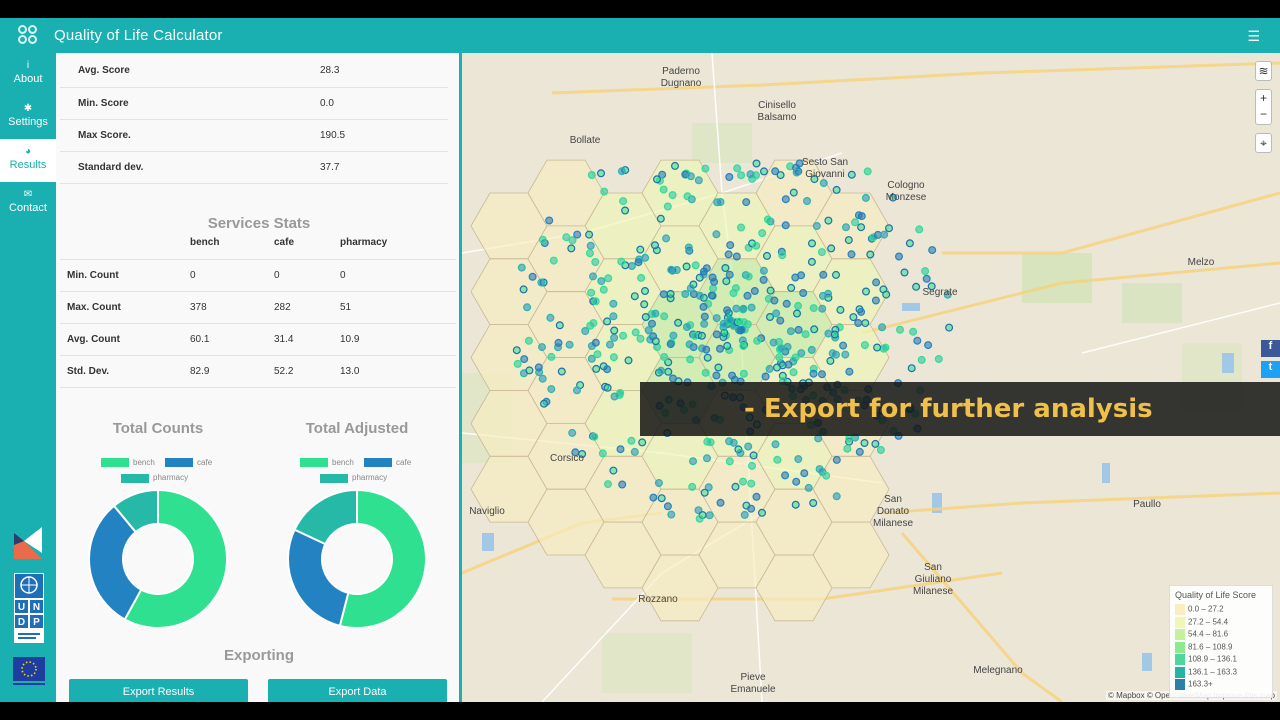  What do you see at coordinates (158, 690) in the screenshot?
I see `export-results-button: Export Results` at bounding box center [158, 690].